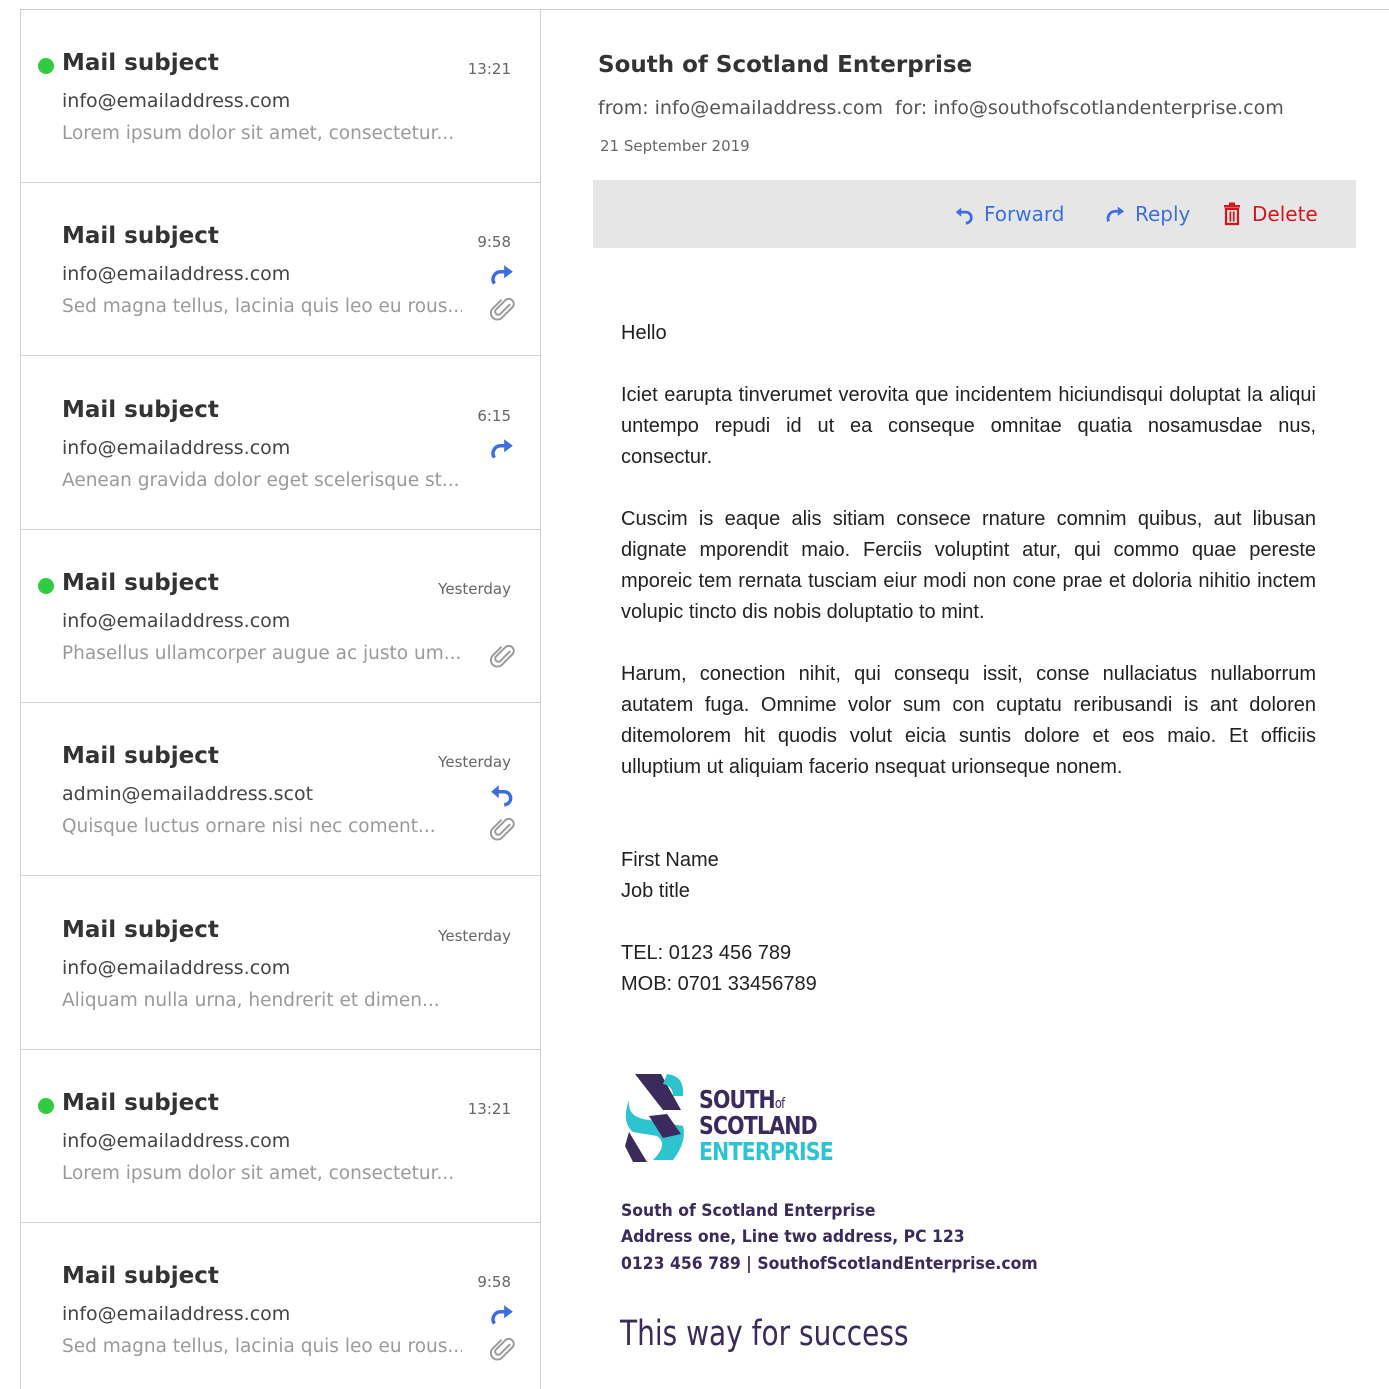 This screenshot has height=1389, width=1389. What do you see at coordinates (740, 108) in the screenshot?
I see `email-from: from: info@emailaddress.com` at bounding box center [740, 108].